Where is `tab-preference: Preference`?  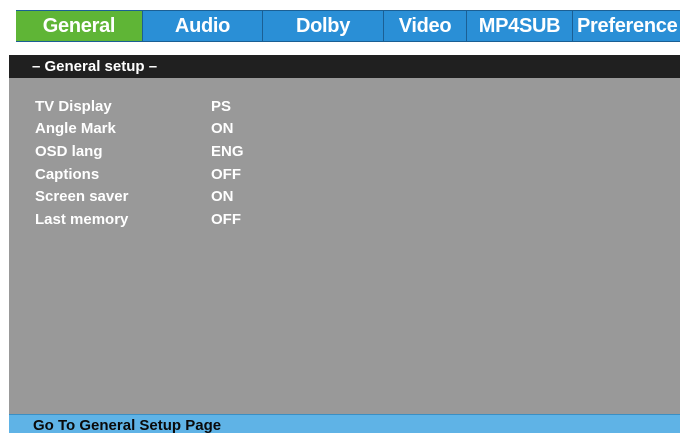 tab-preference: Preference is located at coordinates (626, 26).